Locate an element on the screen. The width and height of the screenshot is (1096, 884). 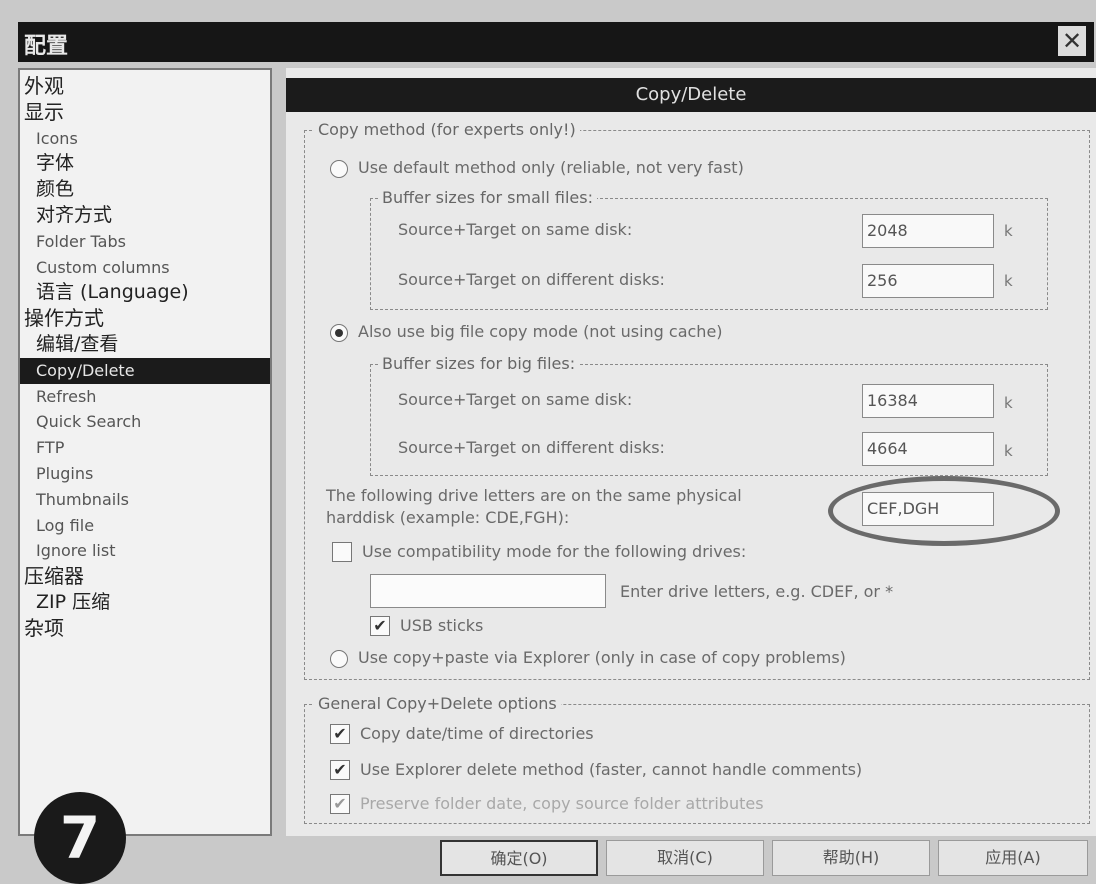
tree-item: 操作方式 is located at coordinates (145, 319).